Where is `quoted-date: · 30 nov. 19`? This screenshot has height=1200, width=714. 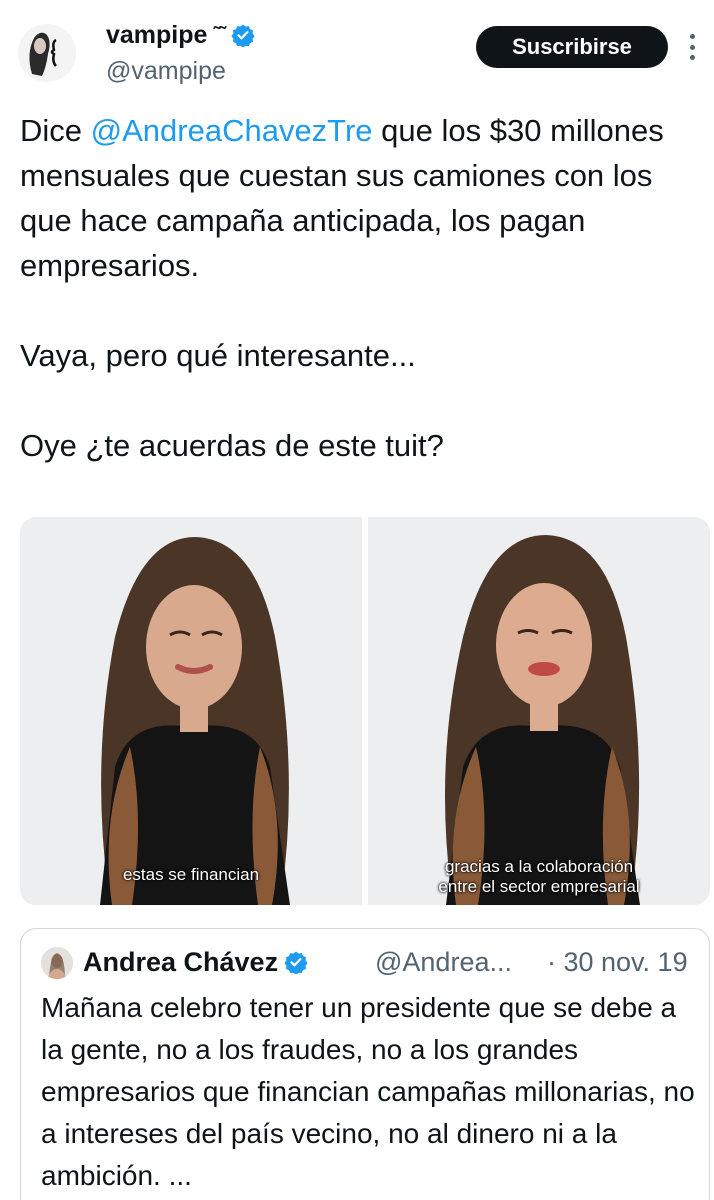 quoted-date: · 30 nov. 19 is located at coordinates (617, 962).